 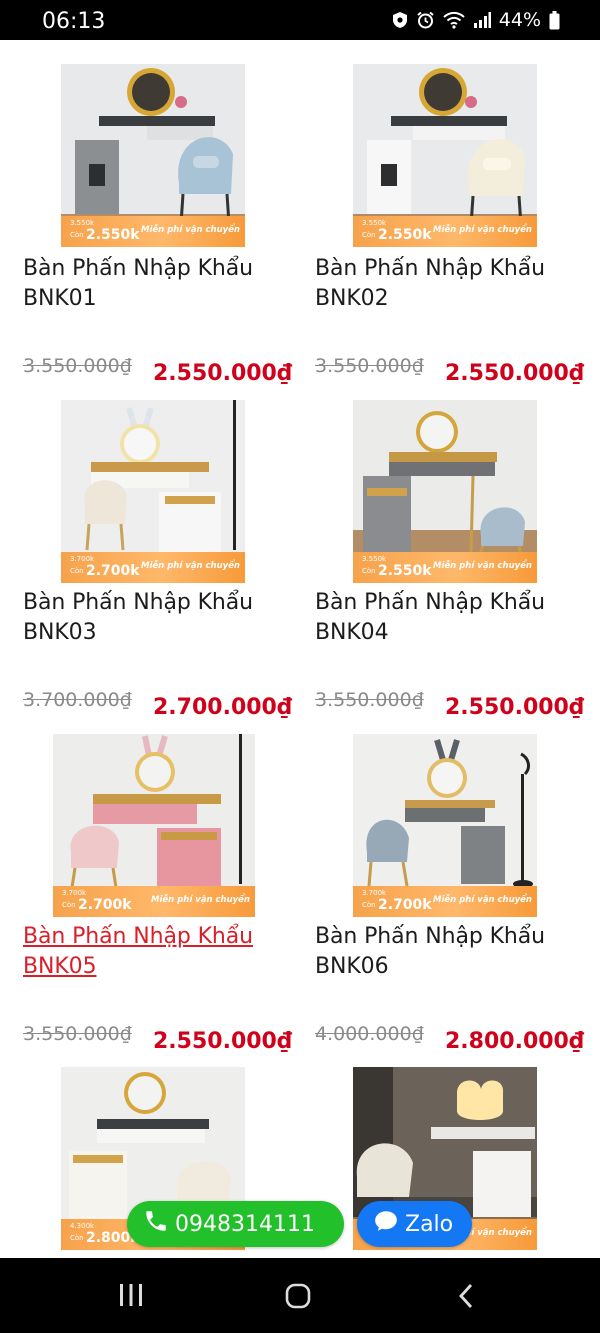 I want to click on system-nav-bar, so click(x=300, y=1295).